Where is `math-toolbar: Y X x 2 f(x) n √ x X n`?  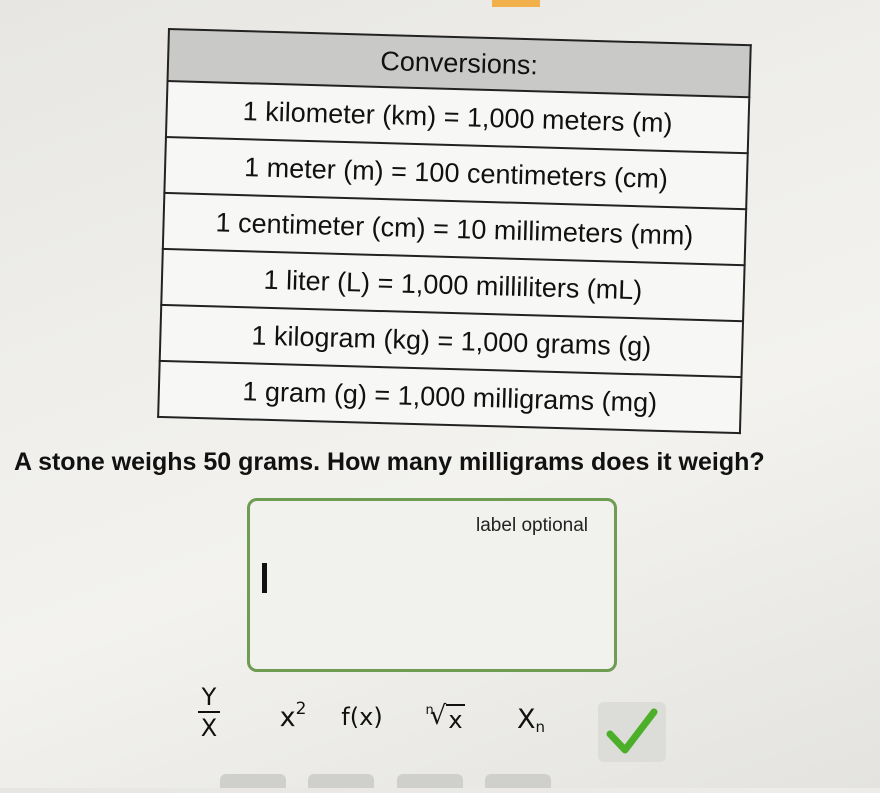
math-toolbar: Y X x 2 f(x) n √ x X n is located at coordinates (430, 722).